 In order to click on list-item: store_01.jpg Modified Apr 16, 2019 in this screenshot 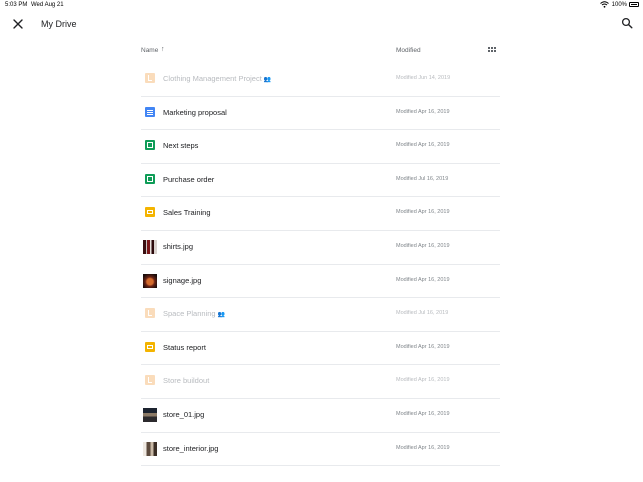, I will do `click(320, 416)`.